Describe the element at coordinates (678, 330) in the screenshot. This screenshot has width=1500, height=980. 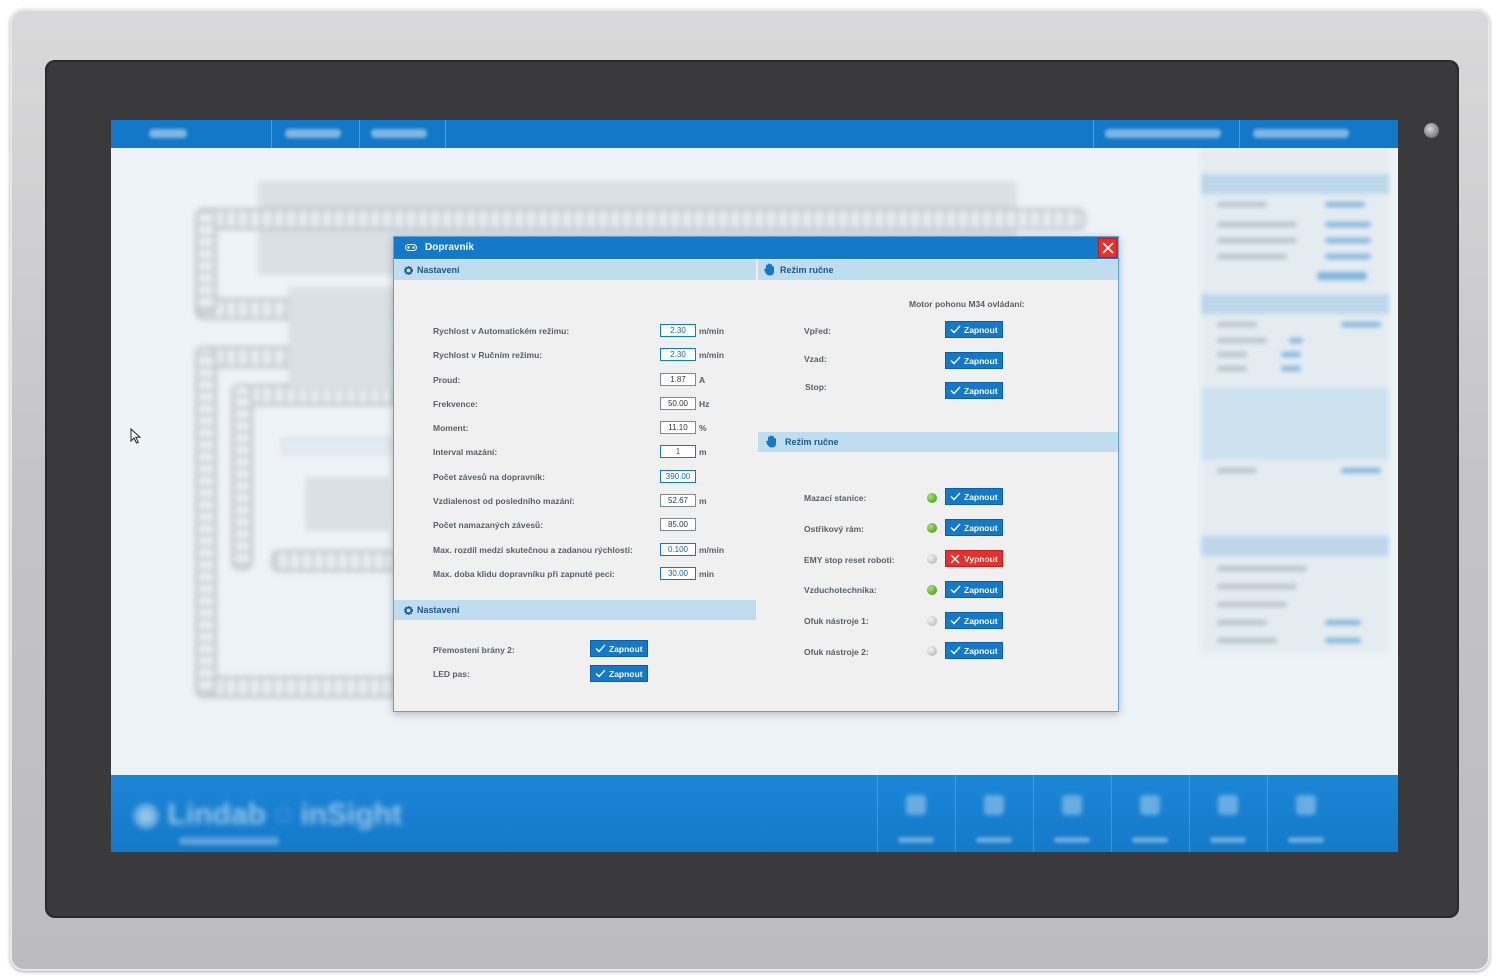
I see `auto-speed-input: 2.30` at that location.